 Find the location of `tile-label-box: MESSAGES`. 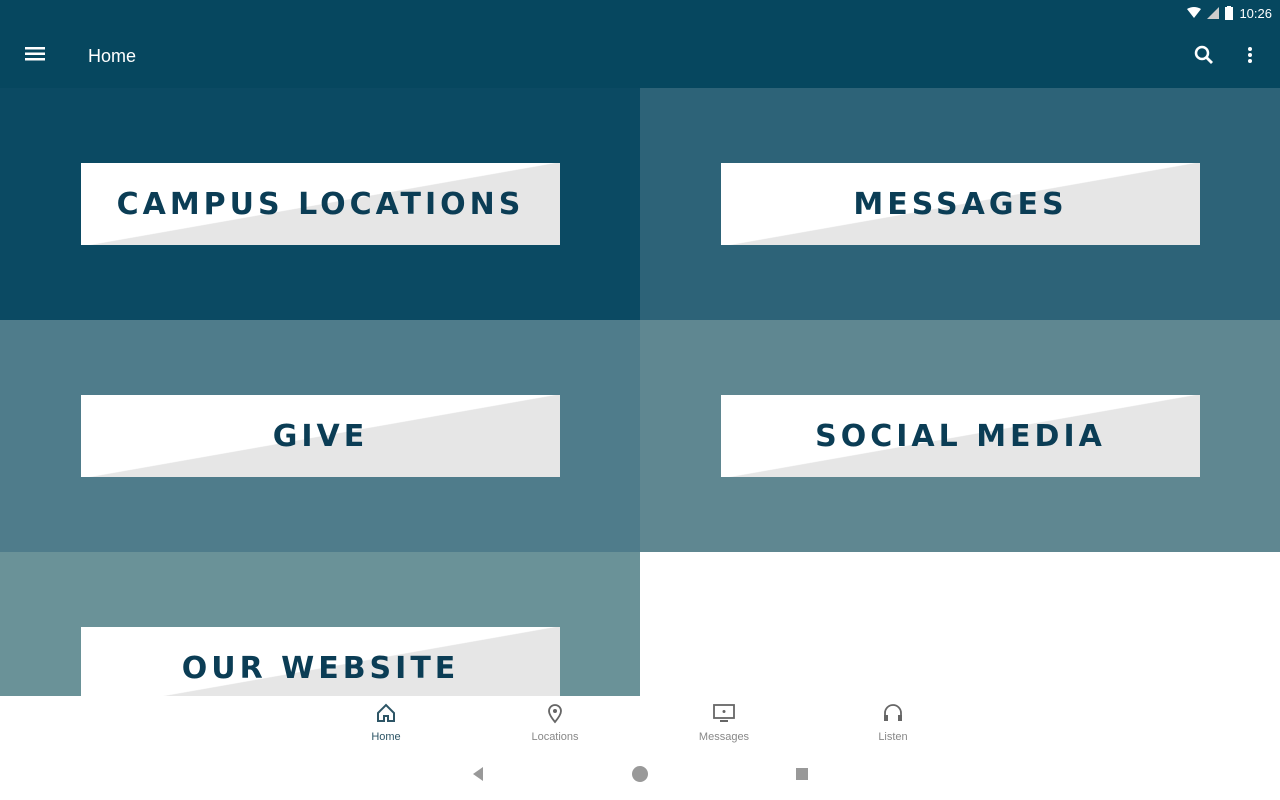

tile-label-box: MESSAGES is located at coordinates (960, 204).